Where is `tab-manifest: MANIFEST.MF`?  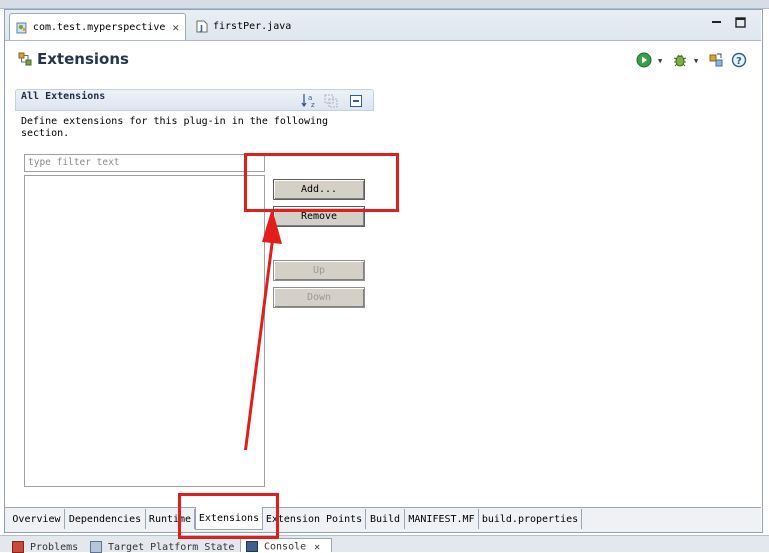
tab-manifest: MANIFEST.MF is located at coordinates (442, 519).